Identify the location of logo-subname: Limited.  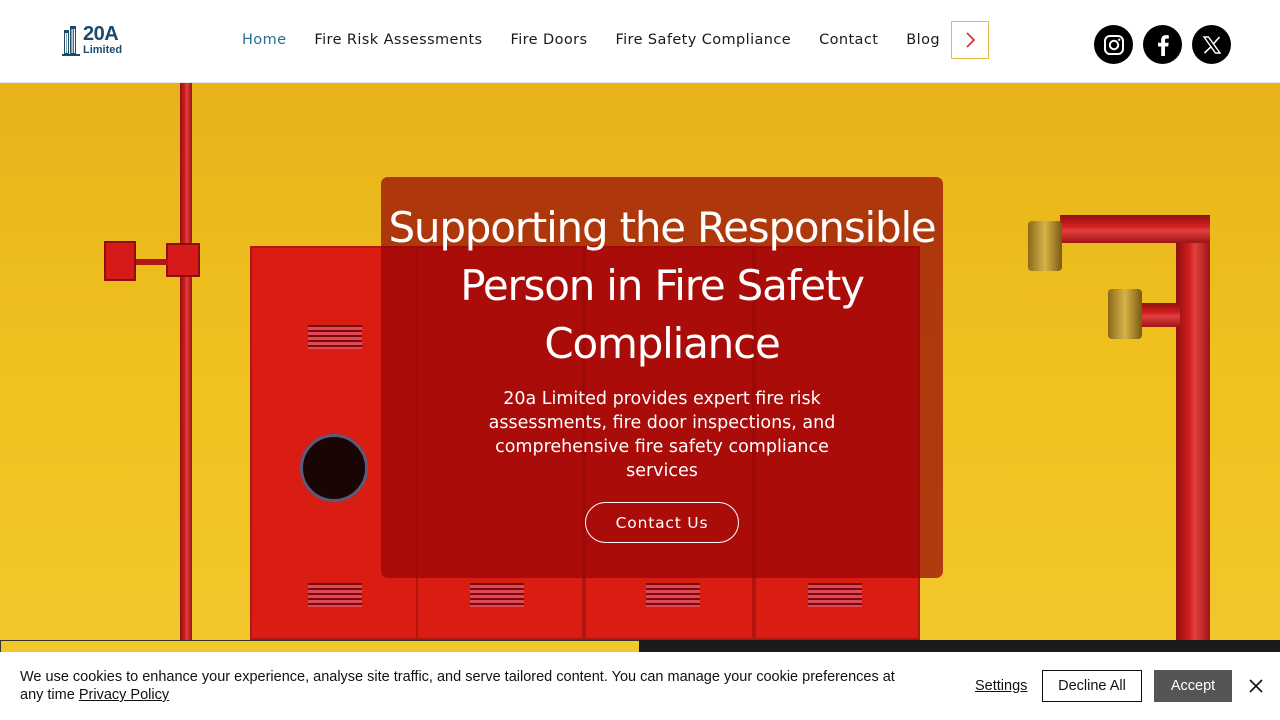
(103, 50).